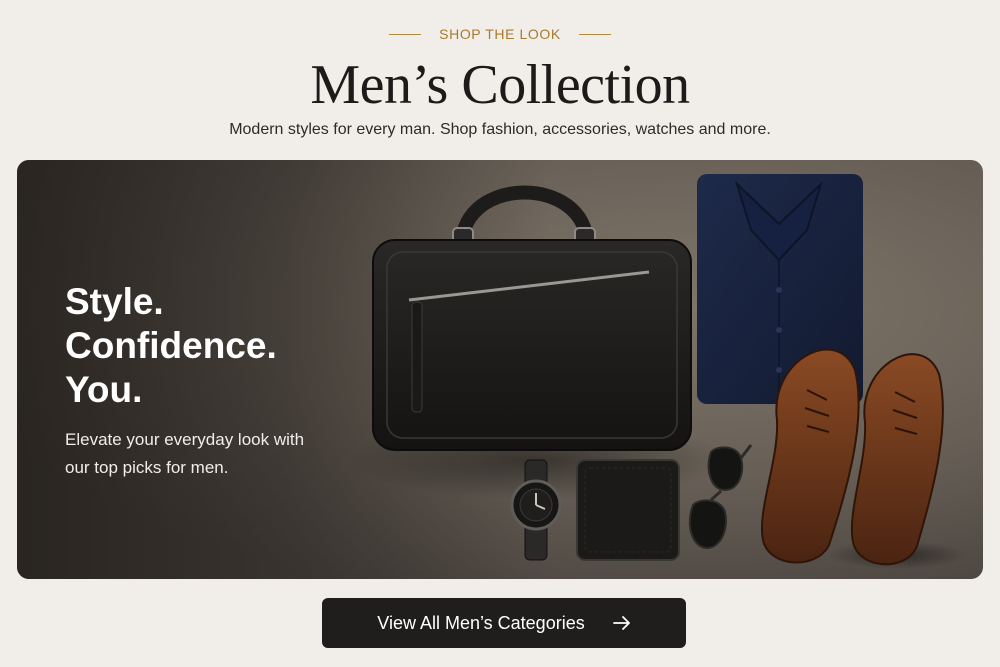 The height and width of the screenshot is (667, 1000). What do you see at coordinates (524, 218) in the screenshot?
I see `bag-handle` at bounding box center [524, 218].